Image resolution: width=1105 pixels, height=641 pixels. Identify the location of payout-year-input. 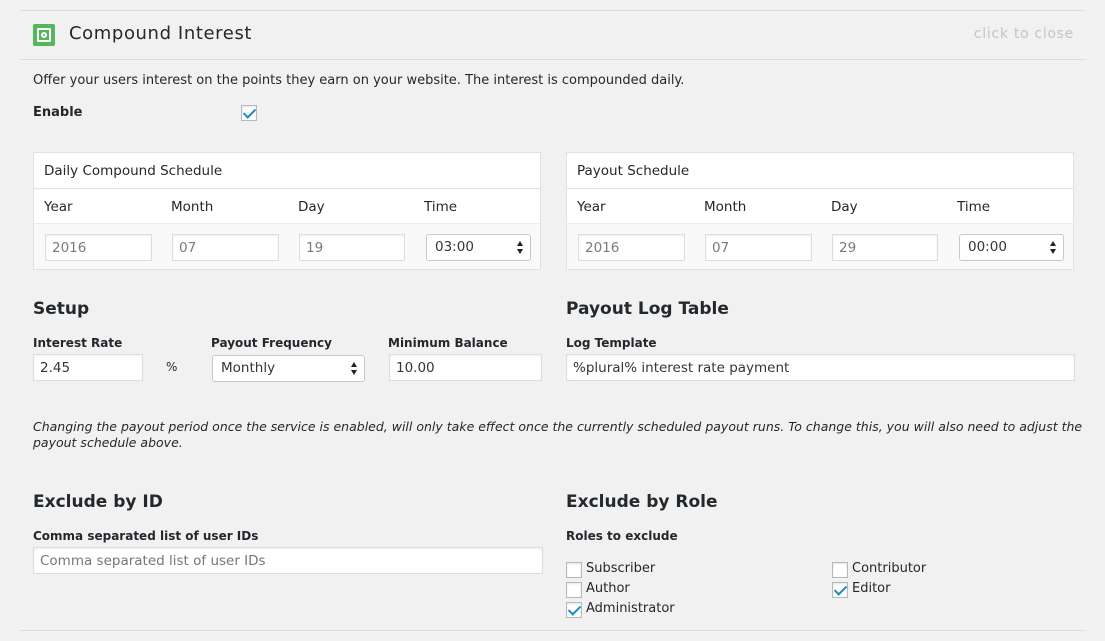
(631, 247).